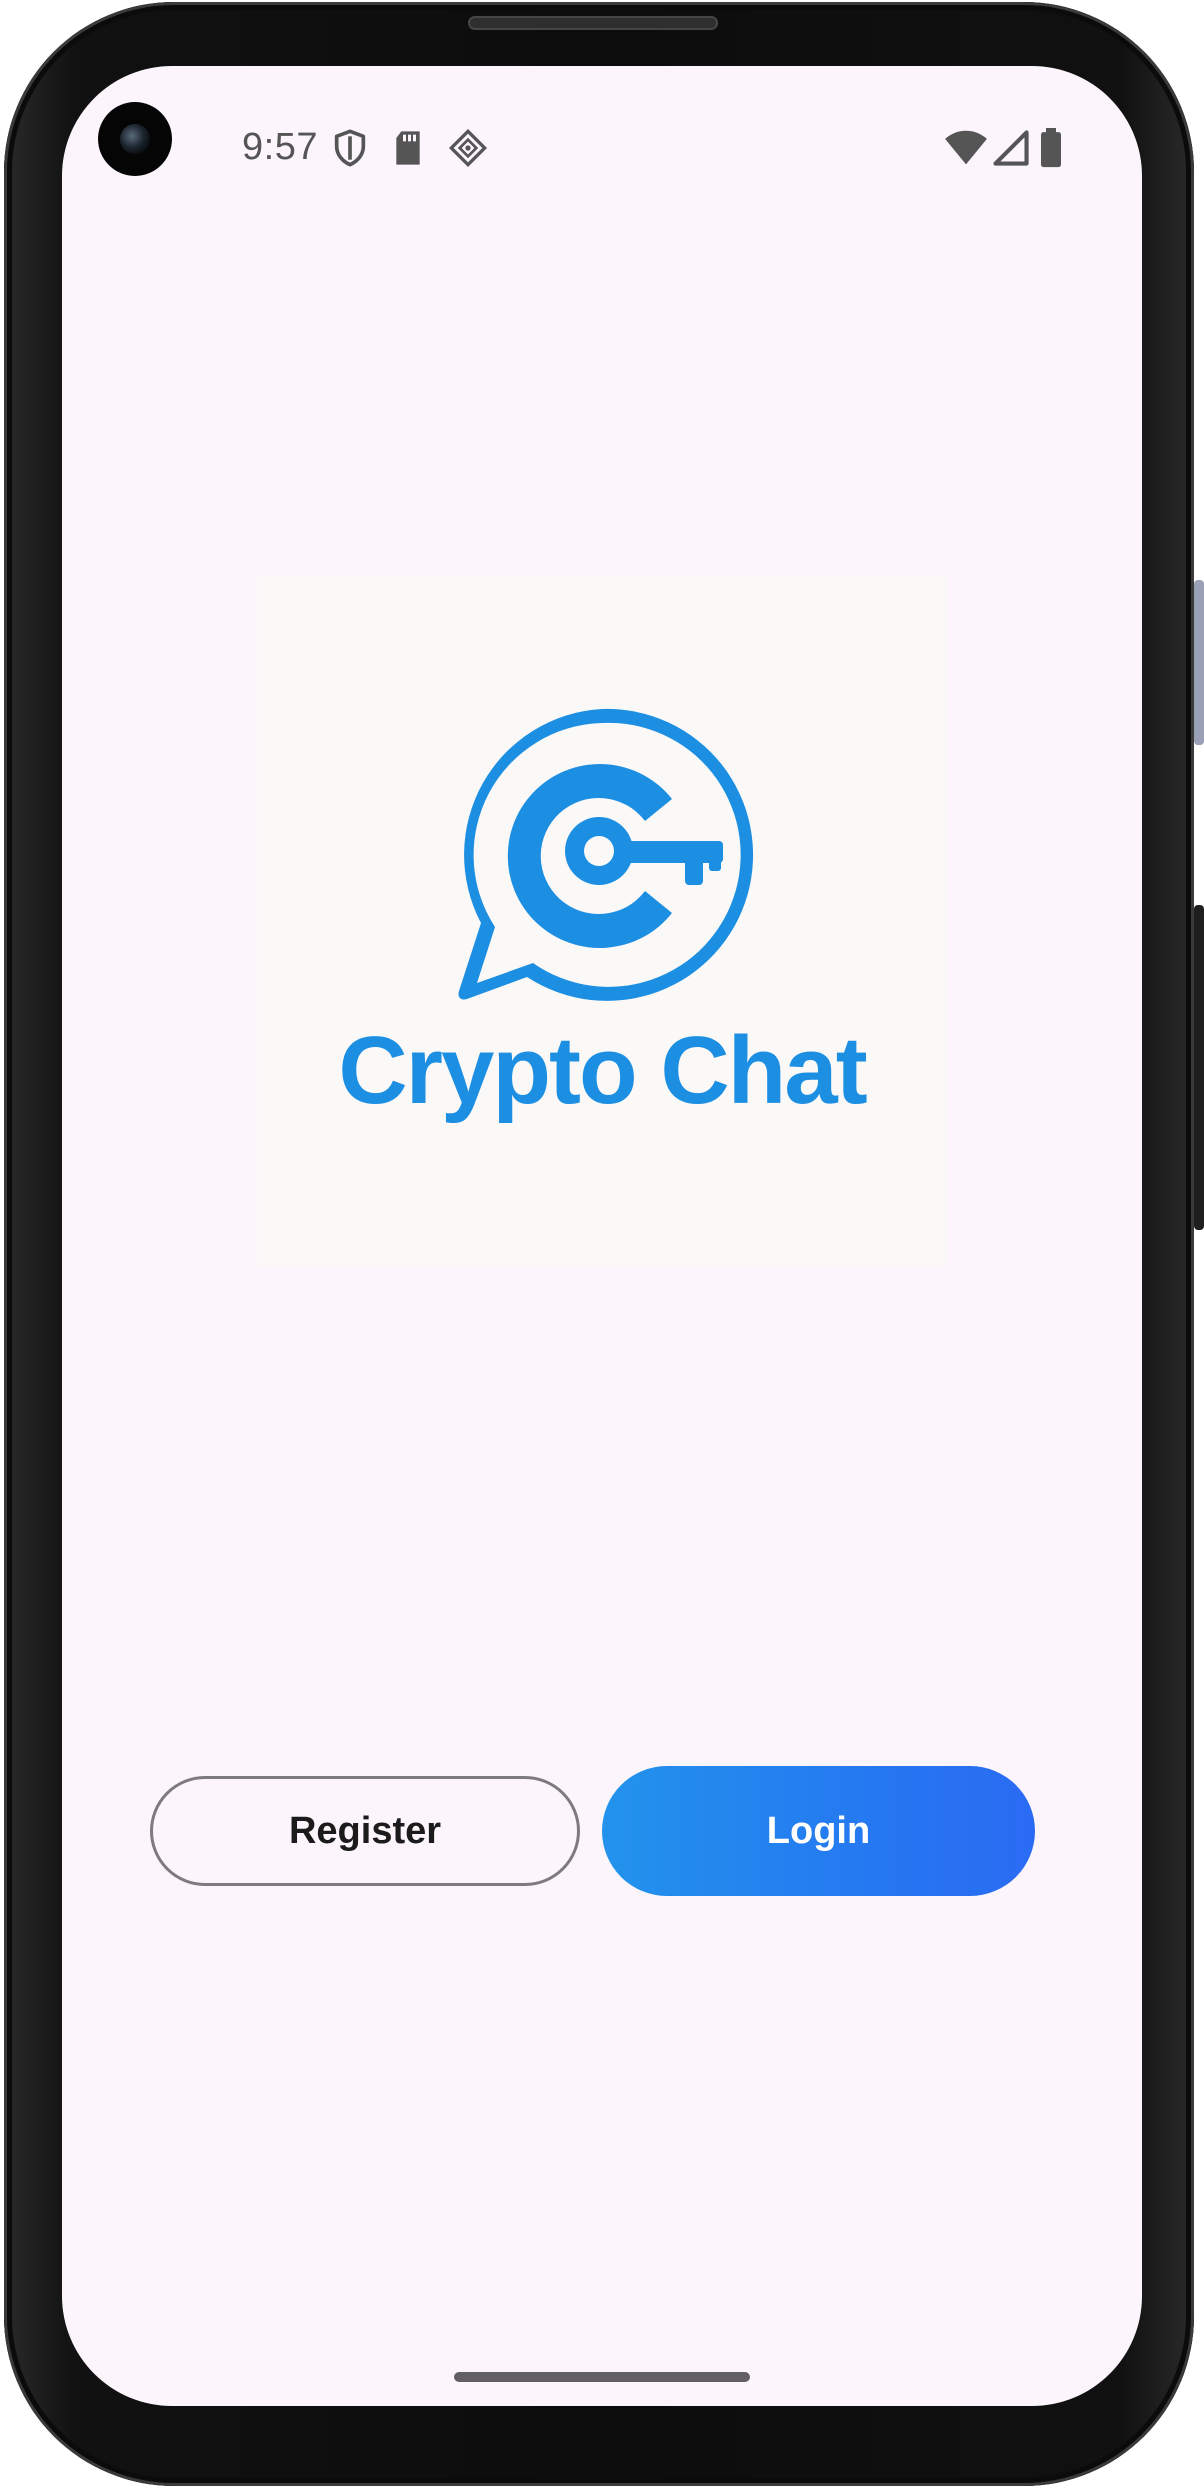 The width and height of the screenshot is (1204, 2491). I want to click on register-button: Register, so click(365, 1831).